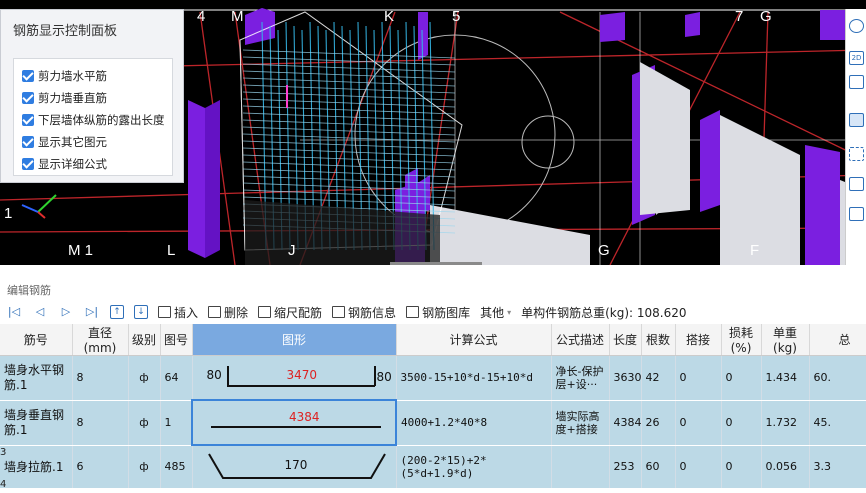 This screenshot has height=493, width=866. I want to click on option-show-other-elements: 显示其它图元, so click(97, 142).